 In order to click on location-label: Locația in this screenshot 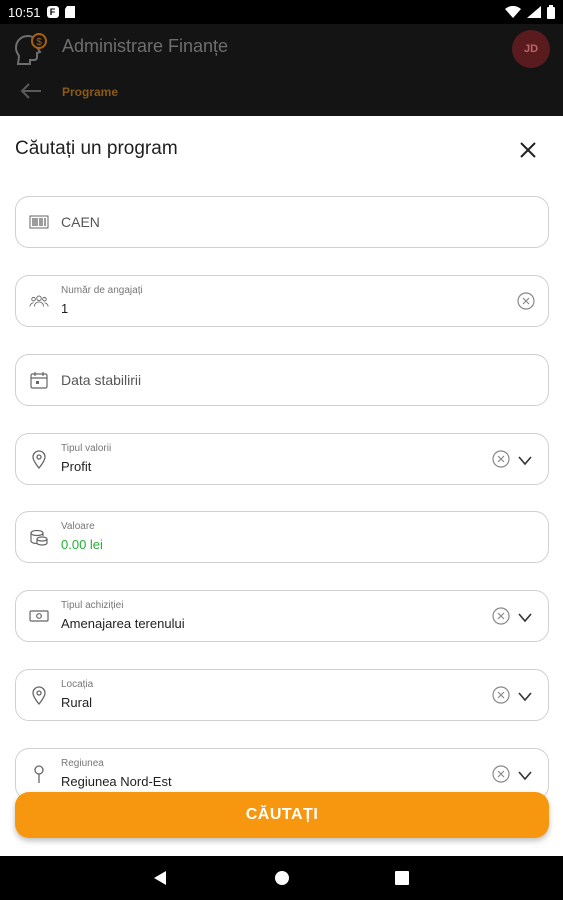, I will do `click(77, 684)`.